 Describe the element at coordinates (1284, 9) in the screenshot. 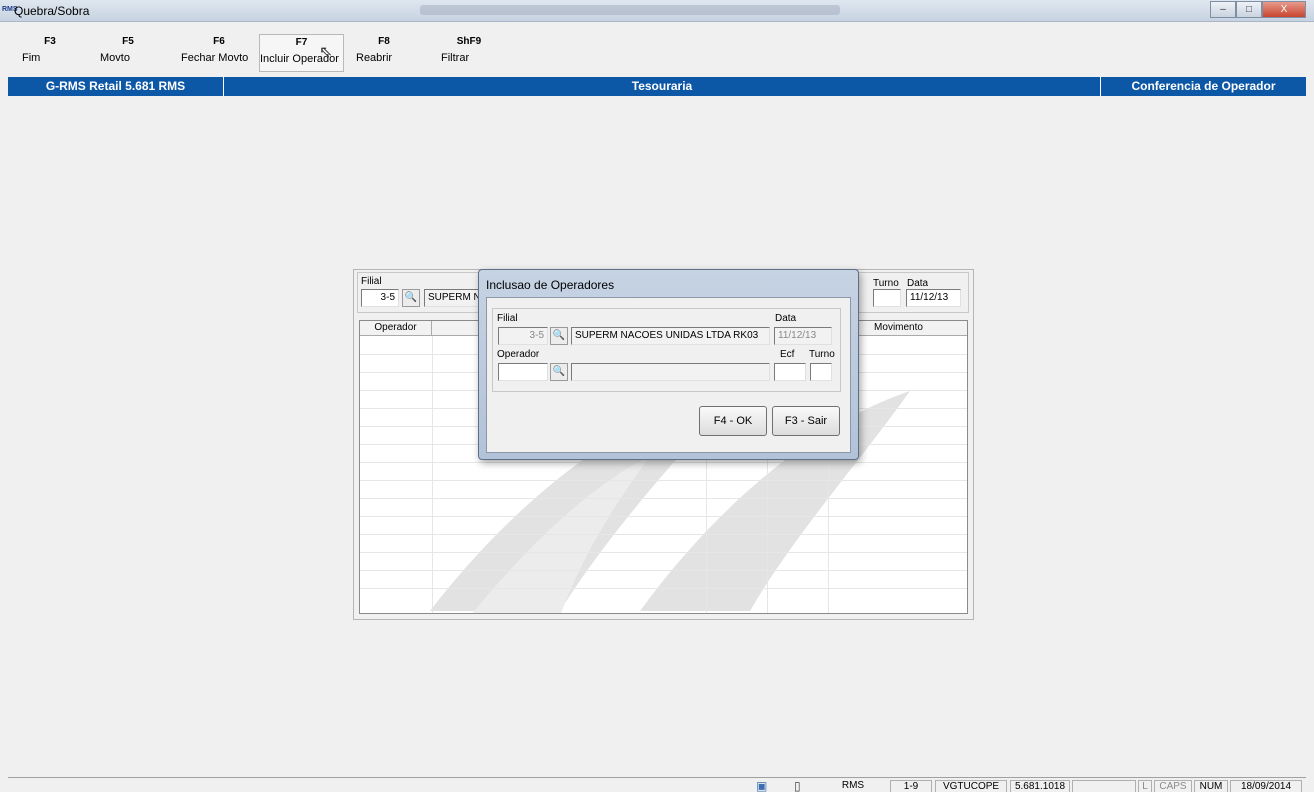

I see `close-button: X` at that location.